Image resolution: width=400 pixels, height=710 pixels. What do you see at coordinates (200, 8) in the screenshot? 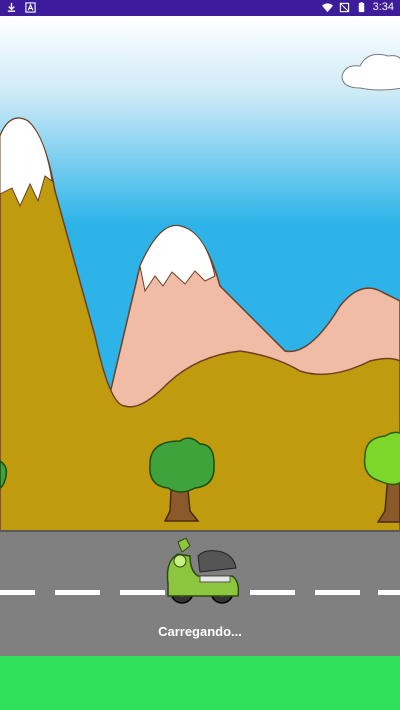
I see `status-bar: 3:34` at bounding box center [200, 8].